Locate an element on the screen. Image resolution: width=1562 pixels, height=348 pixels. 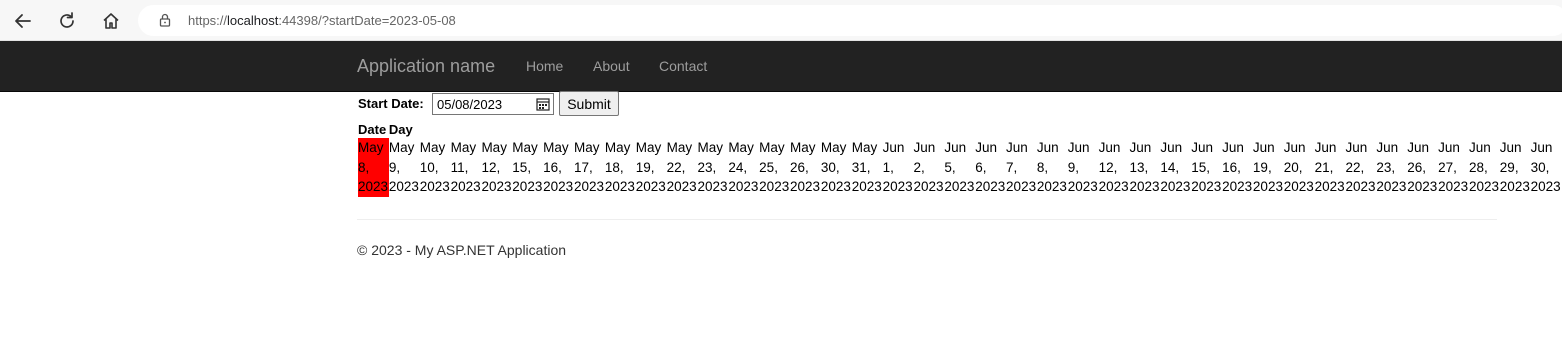
date-cell: Jun 13, 2023 is located at coordinates (1144, 167).